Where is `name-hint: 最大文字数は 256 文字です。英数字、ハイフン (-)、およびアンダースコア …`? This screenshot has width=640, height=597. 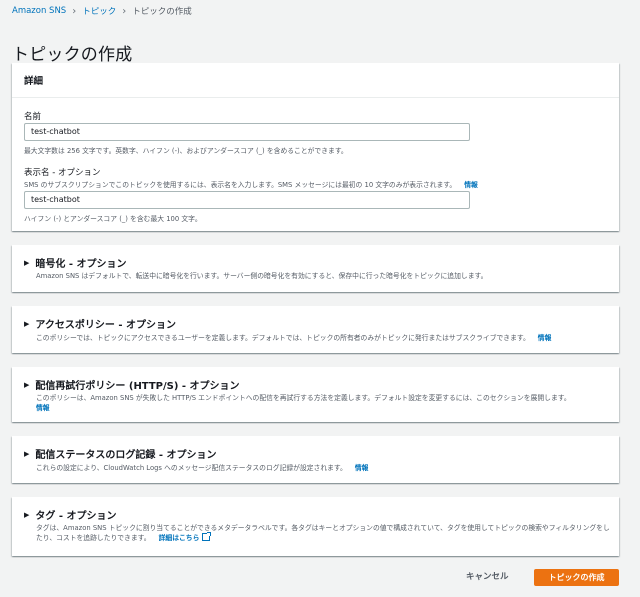
name-hint: 最大文字数は 256 文字です。英数字、ハイフン (-)、およびアンダースコア … is located at coordinates (186, 151).